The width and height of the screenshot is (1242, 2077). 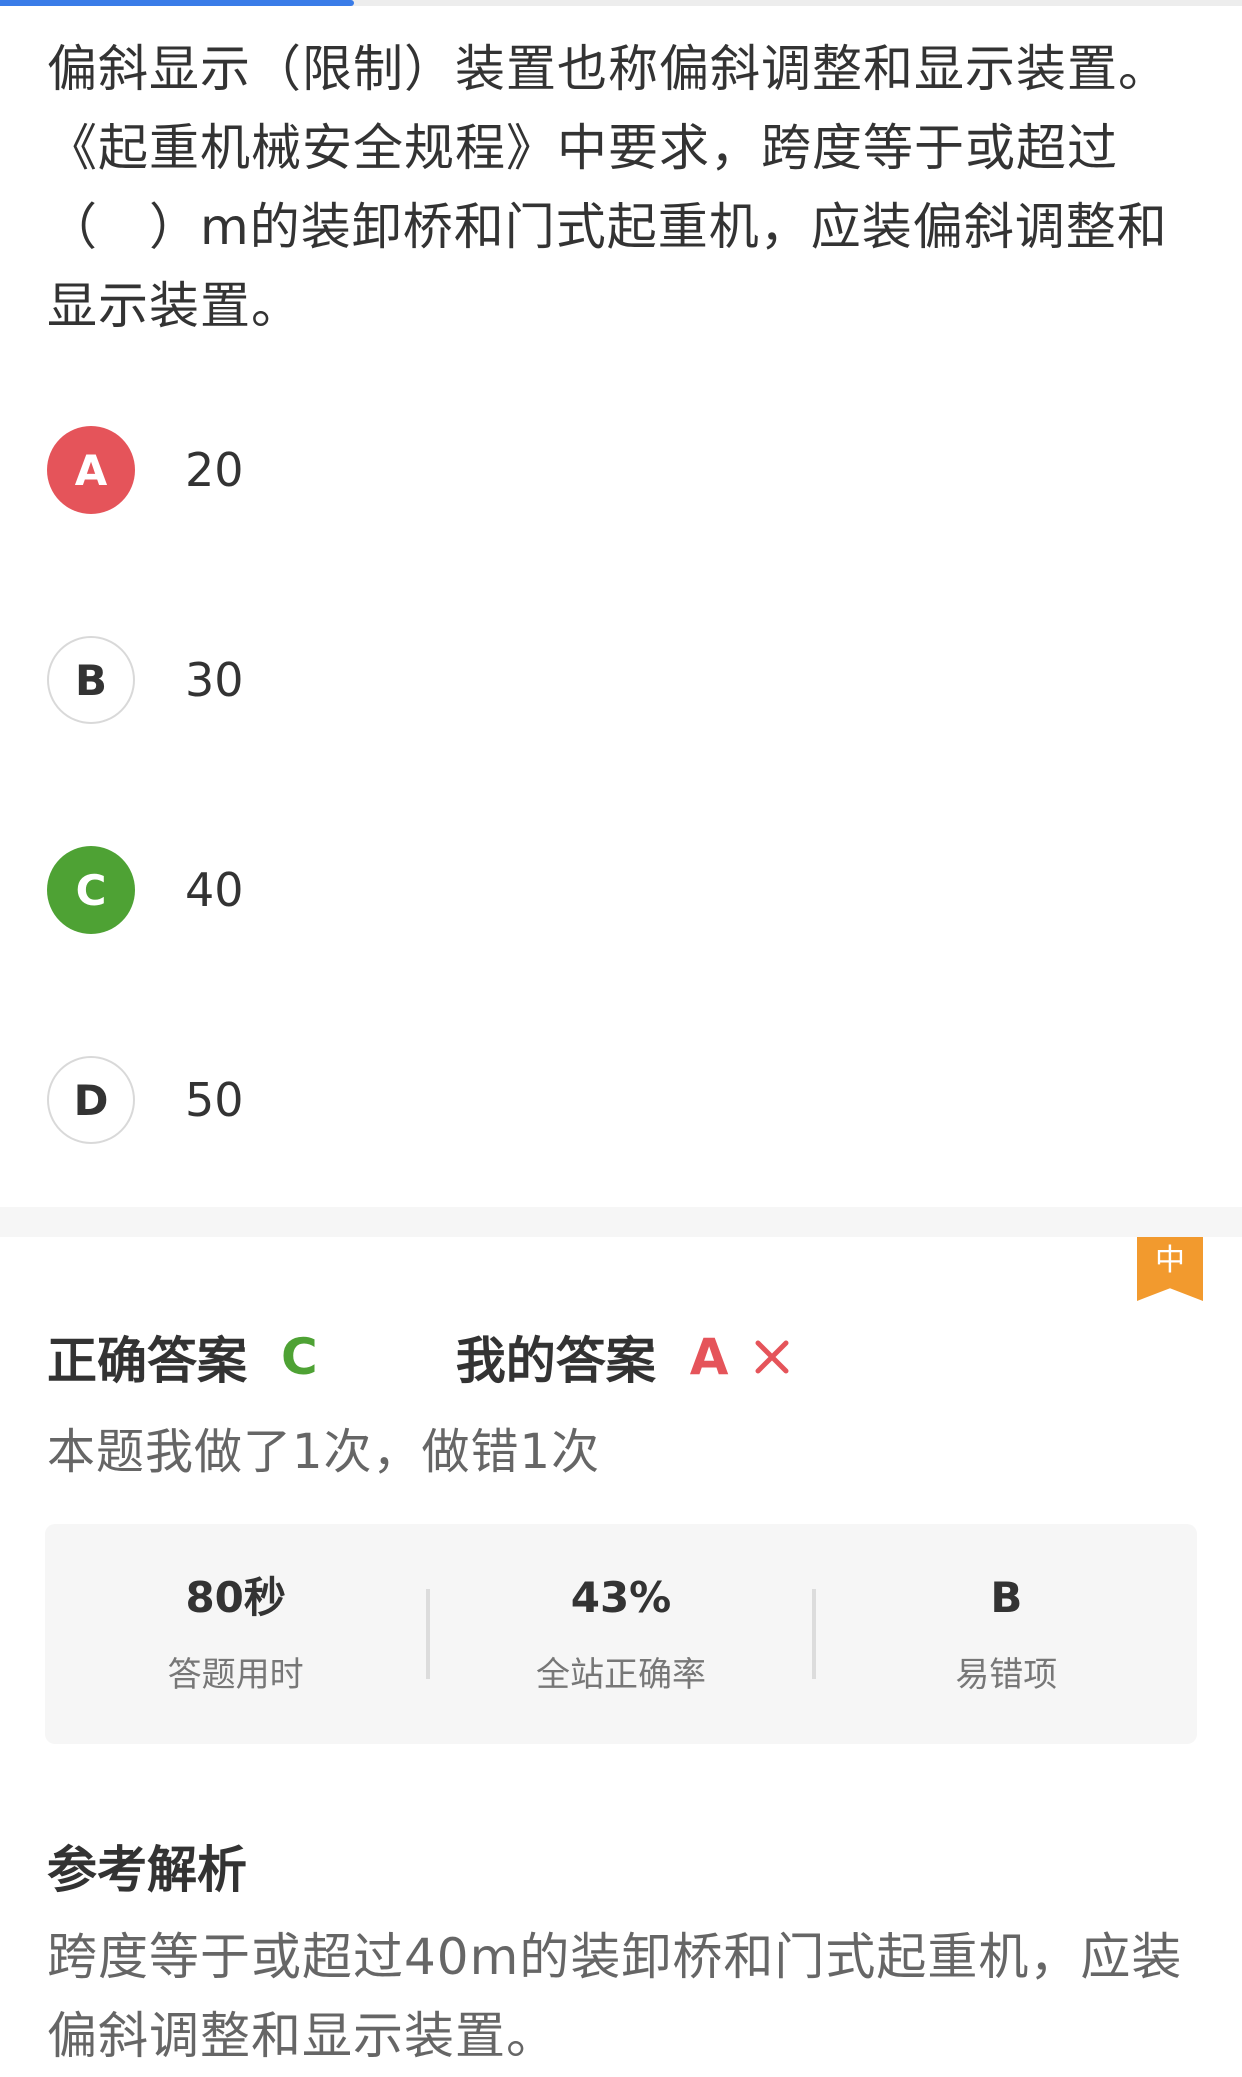 I want to click on progress-bar, so click(x=621, y=3).